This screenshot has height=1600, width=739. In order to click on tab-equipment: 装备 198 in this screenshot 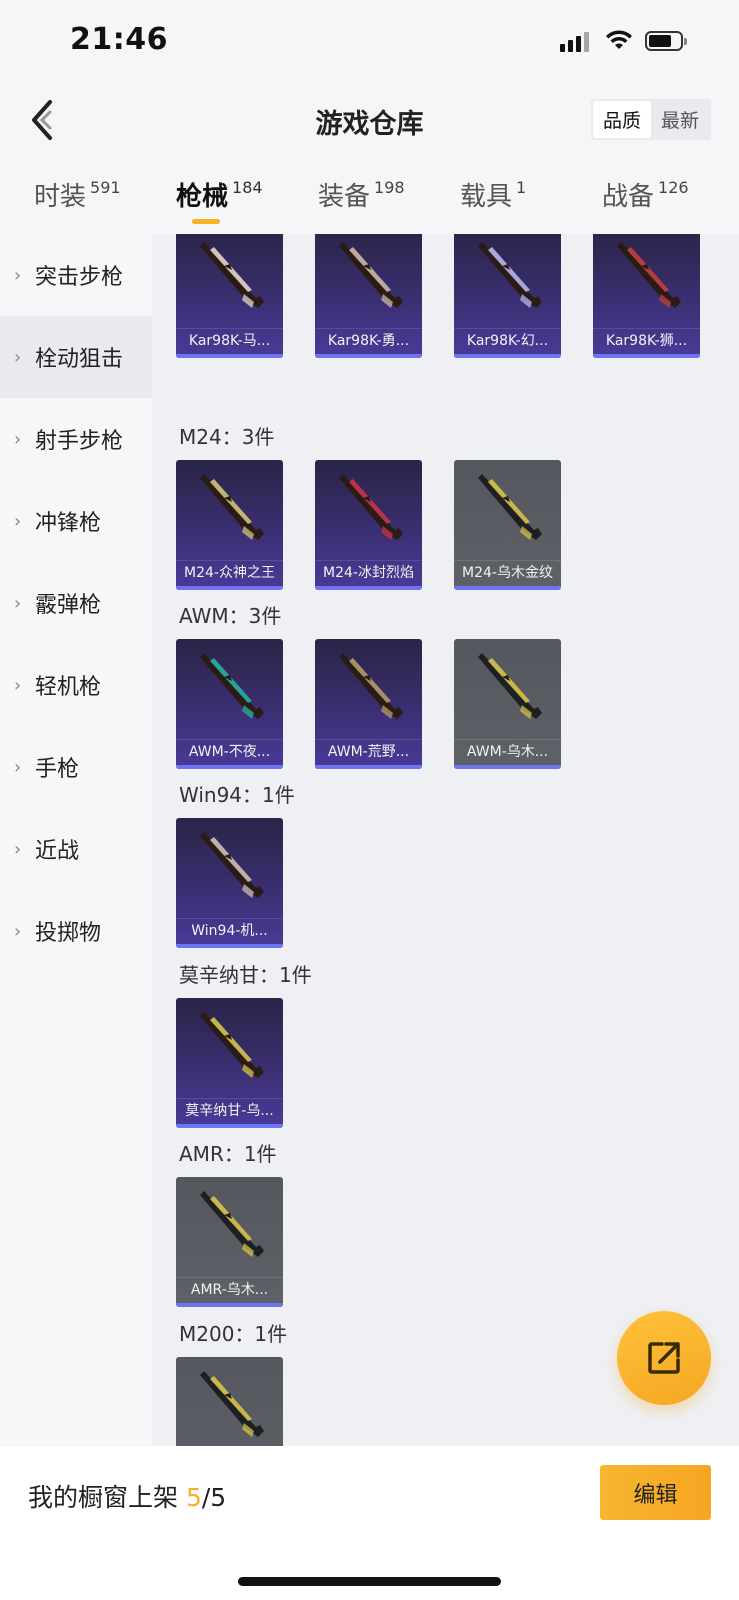, I will do `click(361, 194)`.